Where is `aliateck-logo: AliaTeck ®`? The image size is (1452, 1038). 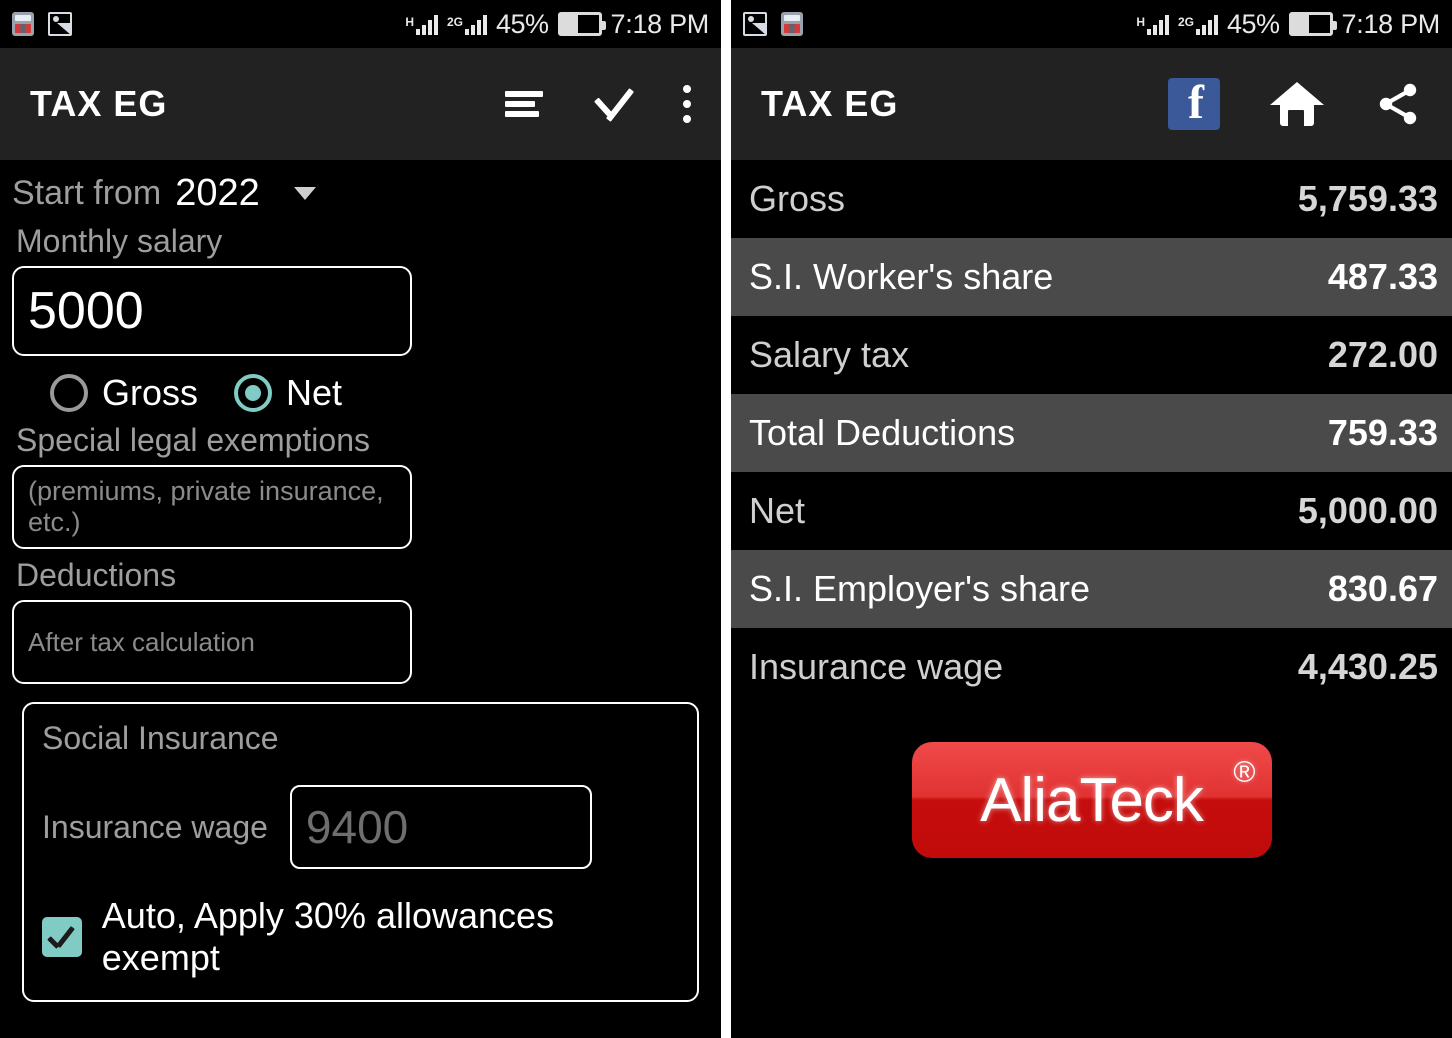
aliateck-logo: AliaTeck ® is located at coordinates (1091, 800).